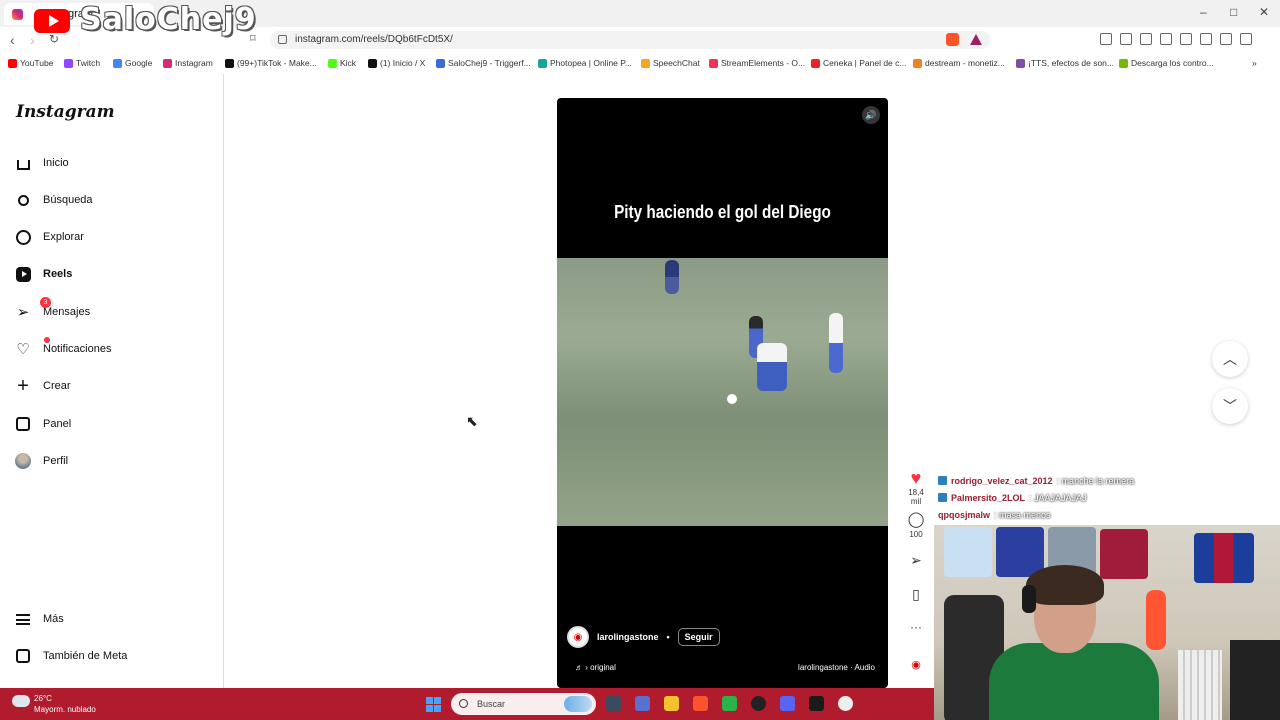  What do you see at coordinates (63, 349) in the screenshot?
I see `nav-notificaciones: ♡ Notificaciones` at bounding box center [63, 349].